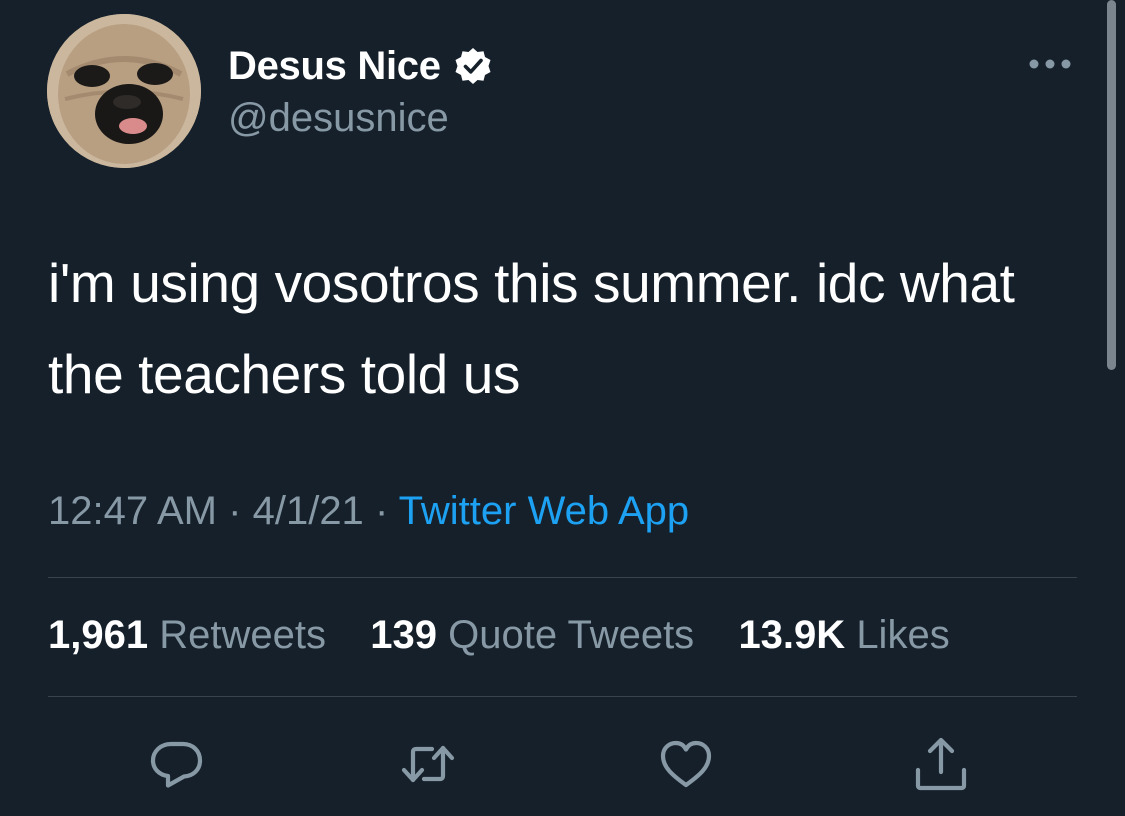 Image resolution: width=1125 pixels, height=816 pixels. I want to click on quote-tweets-stat: 139 Quote Tweets, so click(537, 635).